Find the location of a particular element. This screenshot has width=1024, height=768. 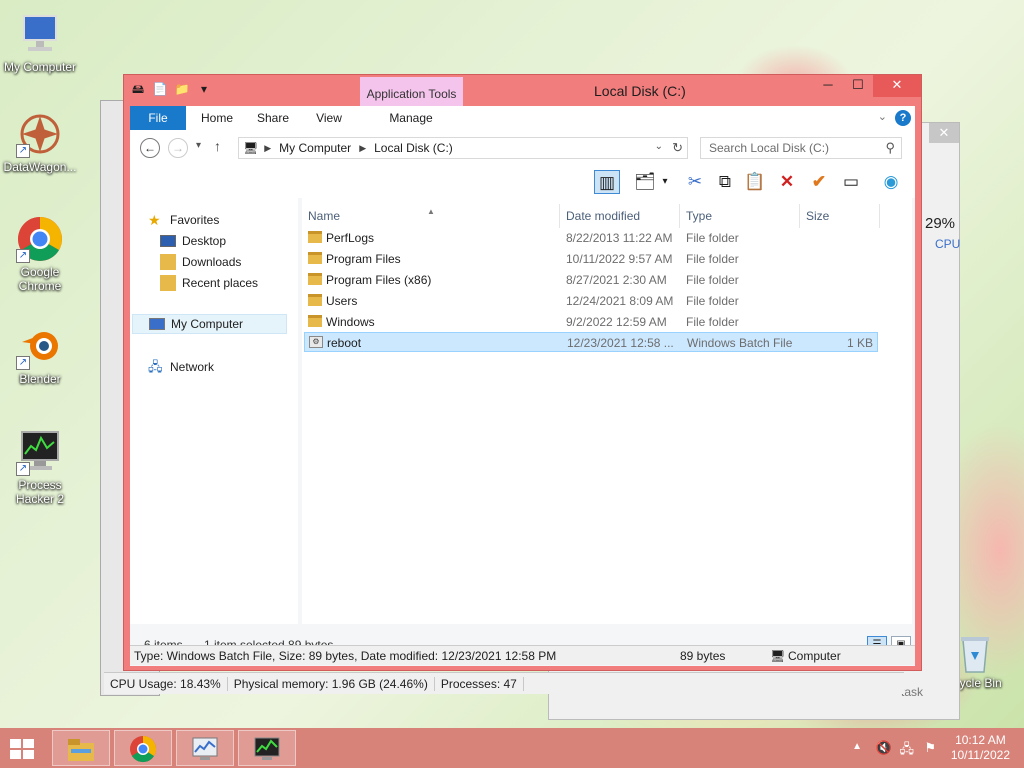

volume-muted-icon: 🔇 is located at coordinates (884, 748).